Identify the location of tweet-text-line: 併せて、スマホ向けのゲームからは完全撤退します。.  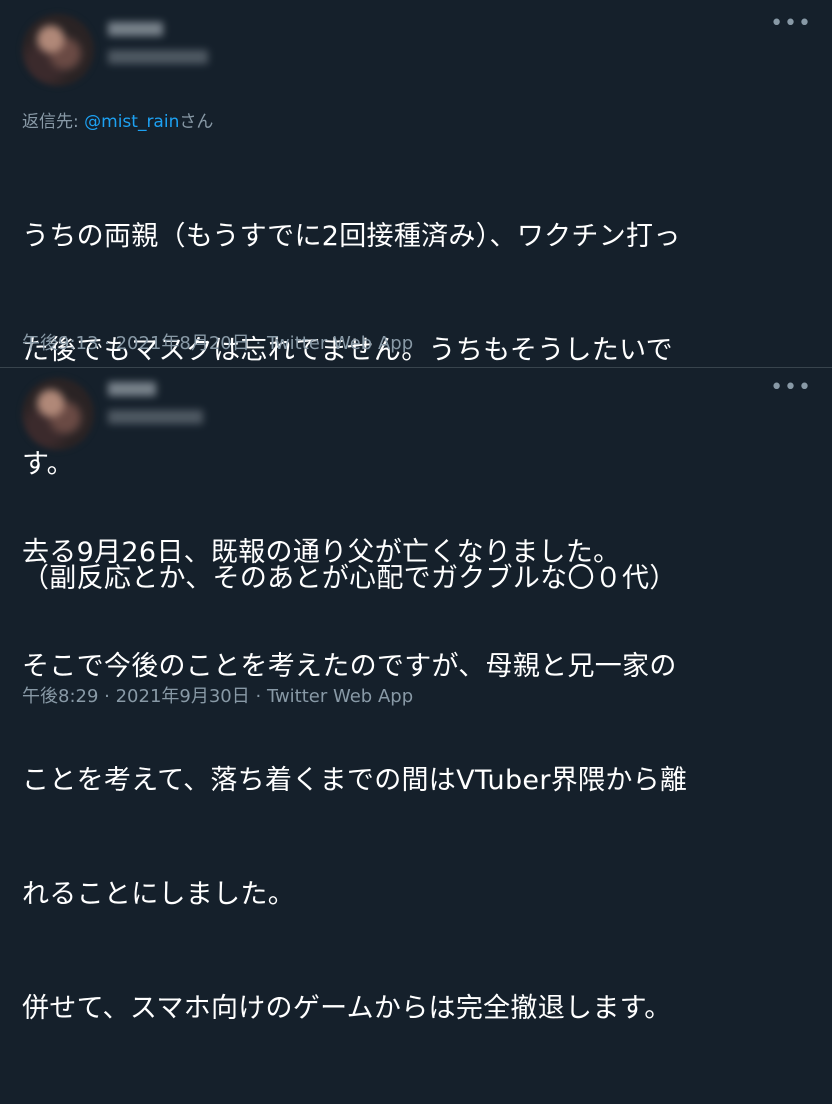
(347, 1008).